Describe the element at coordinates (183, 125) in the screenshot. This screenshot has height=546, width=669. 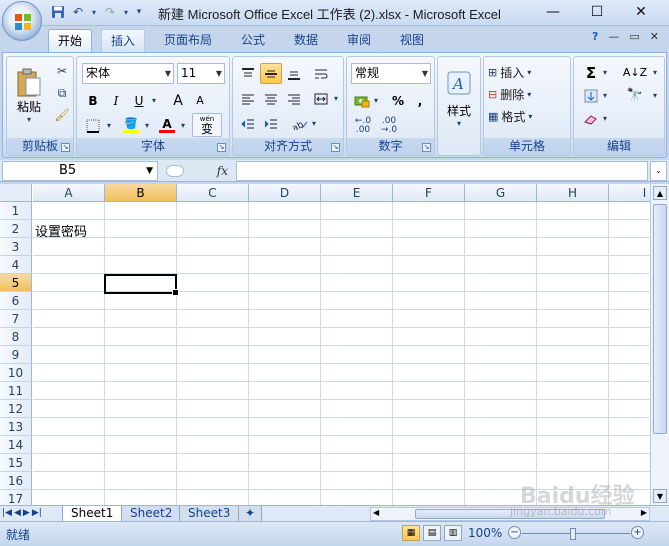
I see `font-color-dropdown-icon: ▾` at that location.